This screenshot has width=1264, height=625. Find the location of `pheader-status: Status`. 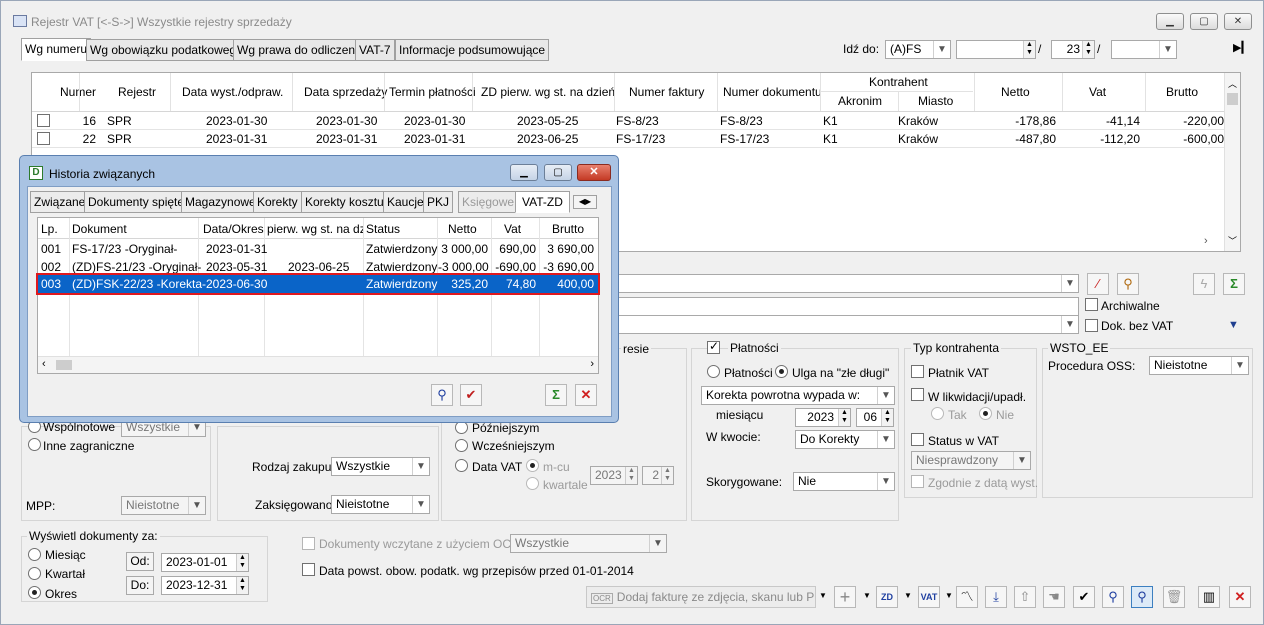

pheader-status: Status is located at coordinates (383, 229).